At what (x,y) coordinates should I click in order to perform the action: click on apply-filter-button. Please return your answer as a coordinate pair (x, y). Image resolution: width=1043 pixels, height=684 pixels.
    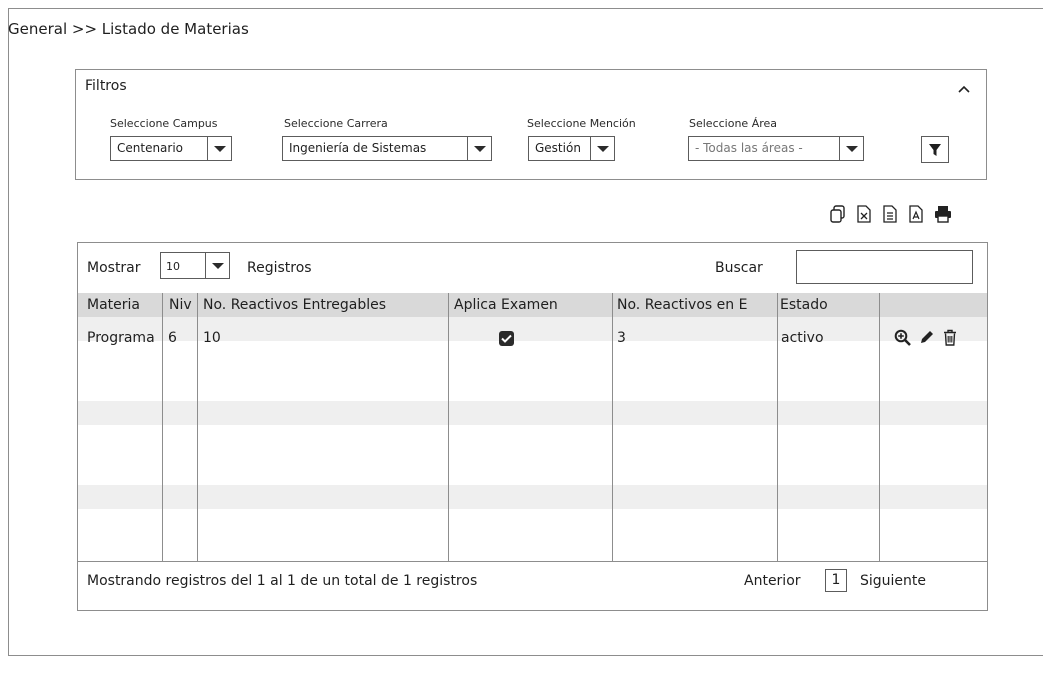
    Looking at the image, I should click on (935, 149).